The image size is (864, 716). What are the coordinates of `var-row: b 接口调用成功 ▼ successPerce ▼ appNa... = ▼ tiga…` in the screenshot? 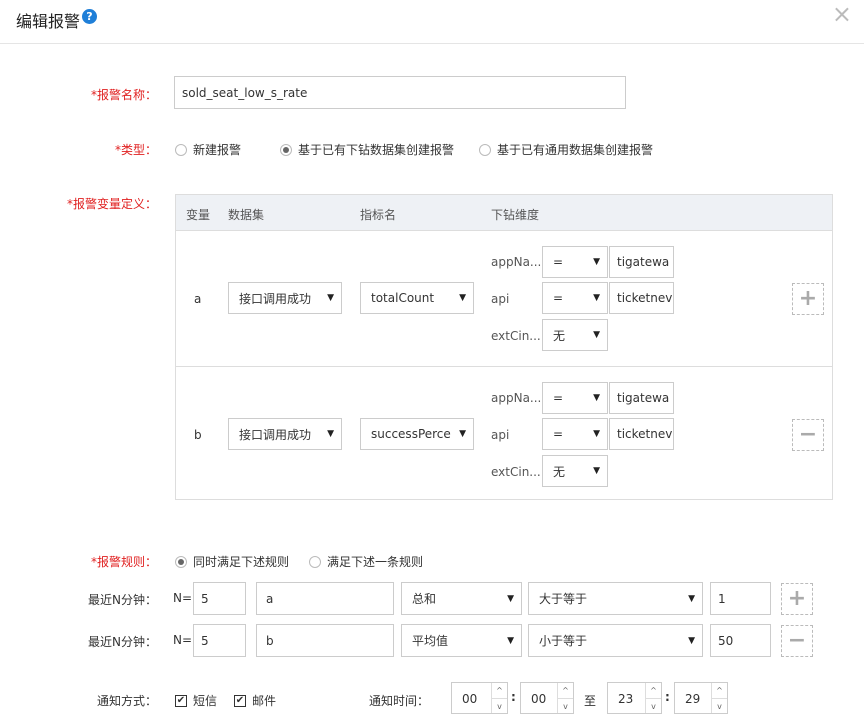 It's located at (504, 433).